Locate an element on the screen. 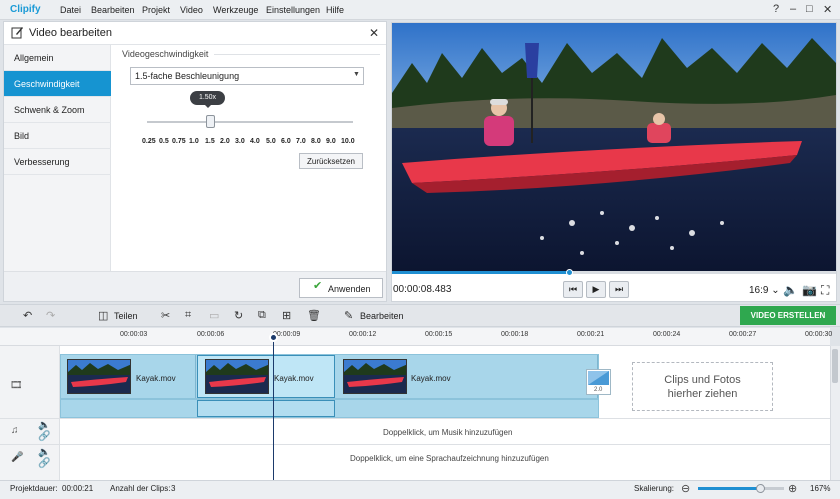  tick-label: 8.0 is located at coordinates (316, 141).